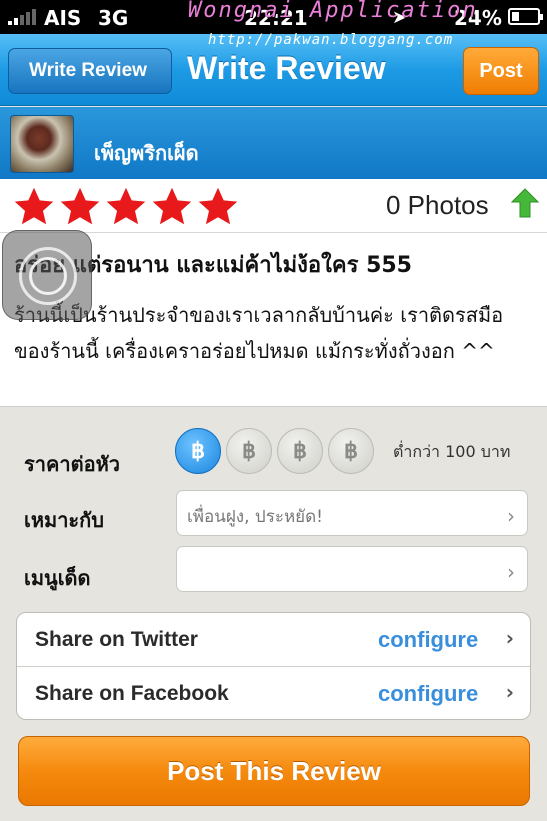 The image size is (547, 821). Describe the element at coordinates (273, 640) in the screenshot. I see `share-twitter-row: Share on Twitter configure ›` at that location.